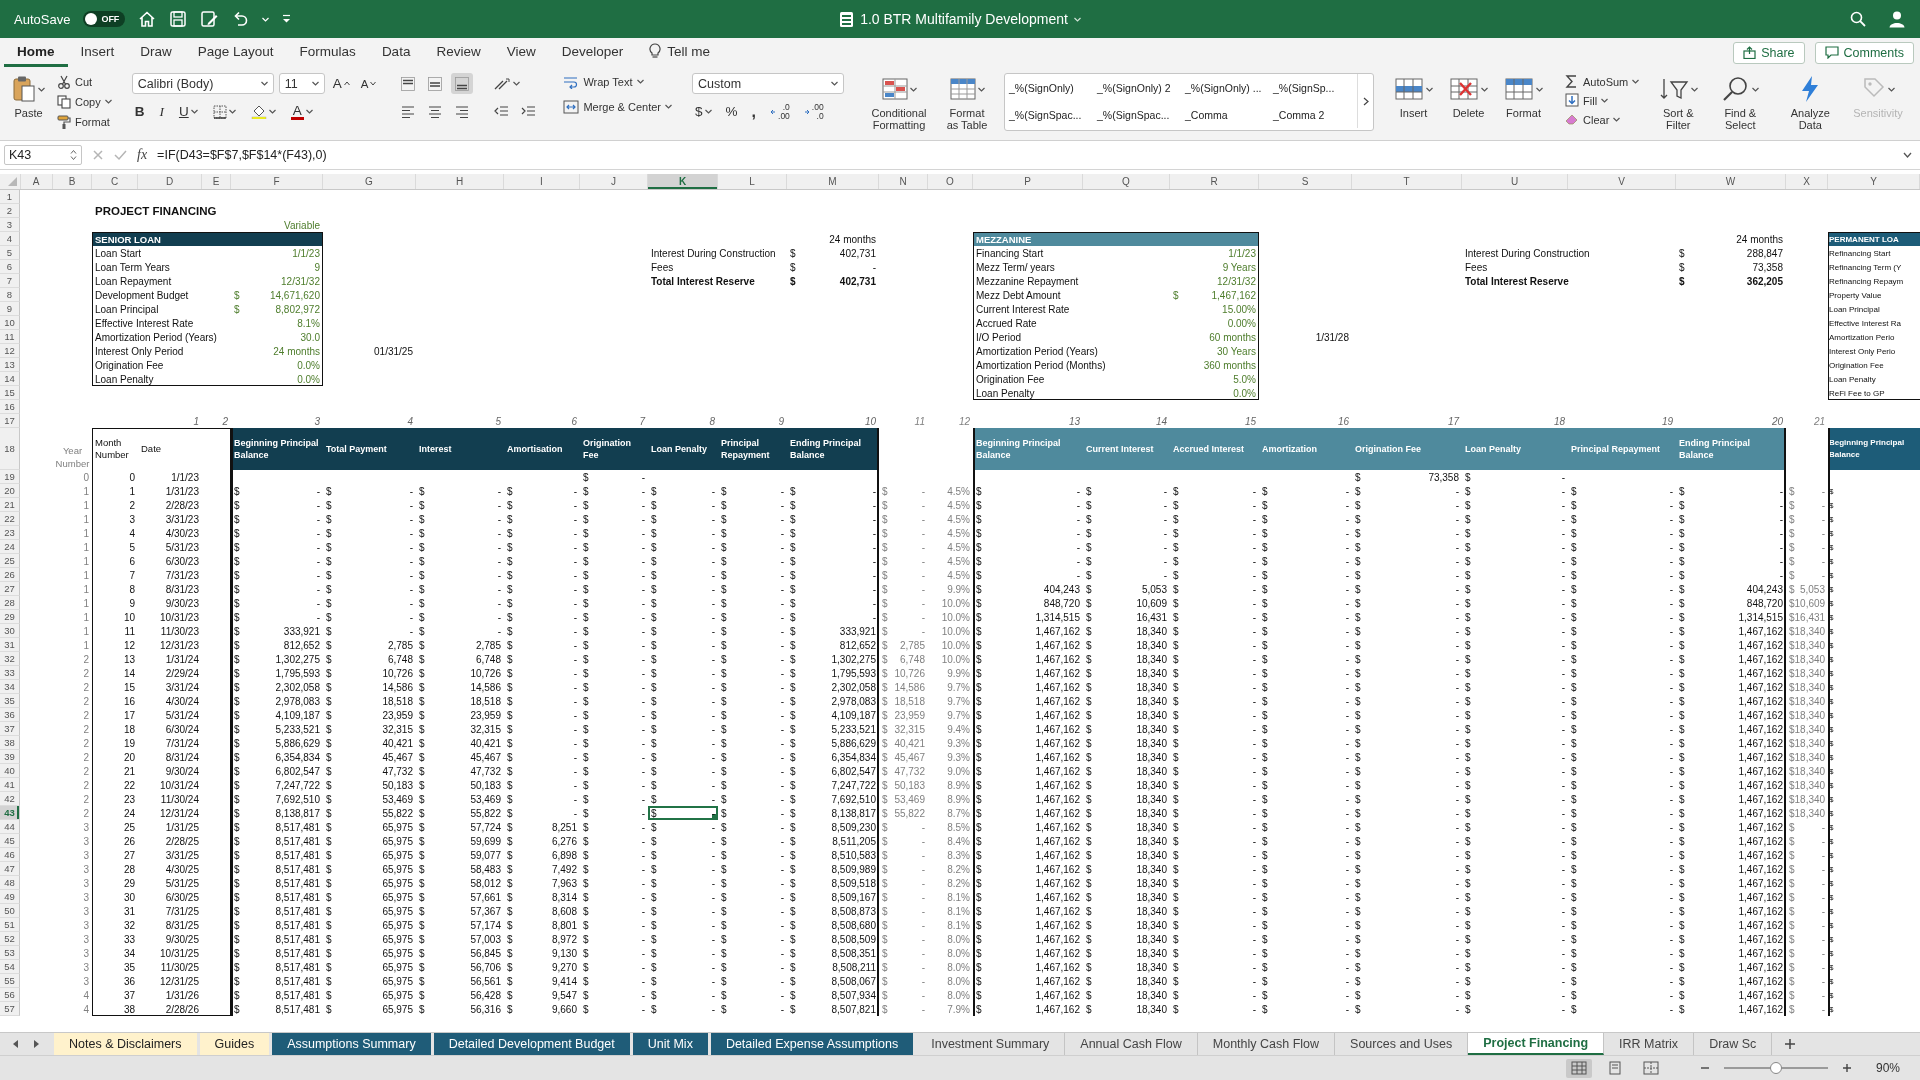  Describe the element at coordinates (43, 155) in the screenshot. I see `name-box: K43` at that location.